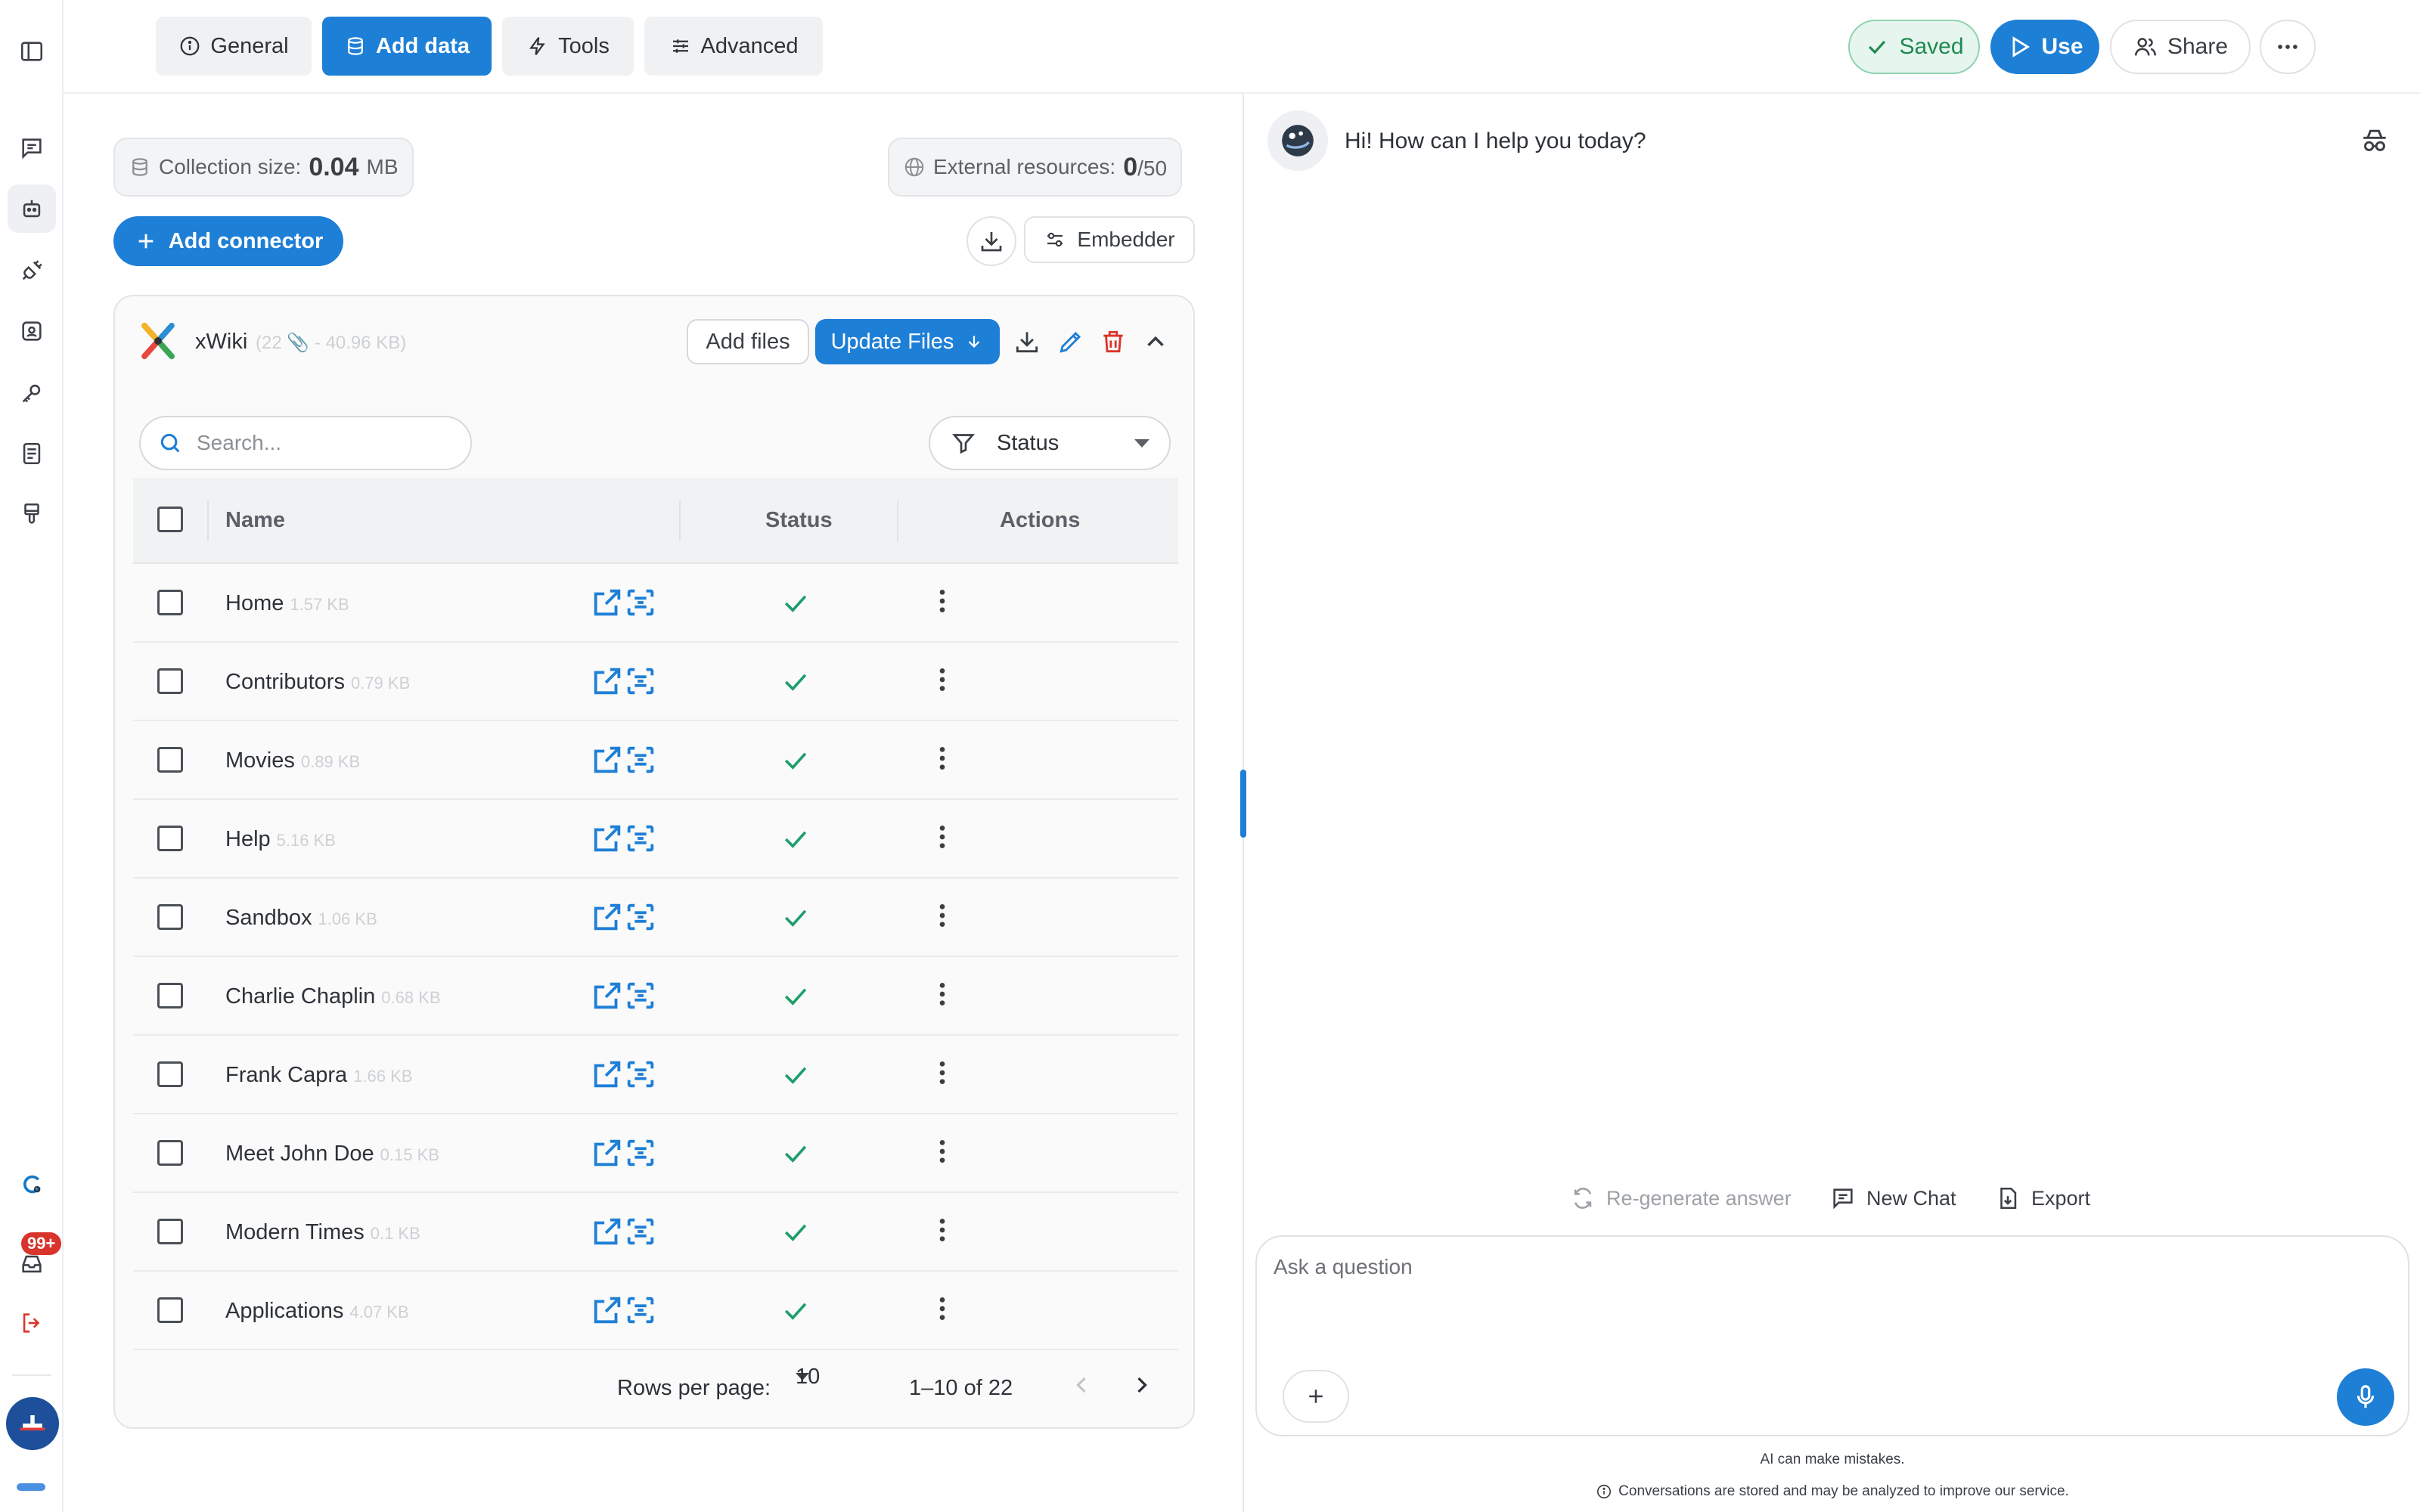 This screenshot has height=1512, width=2420. I want to click on export-chat-button: Export, so click(2042, 1198).